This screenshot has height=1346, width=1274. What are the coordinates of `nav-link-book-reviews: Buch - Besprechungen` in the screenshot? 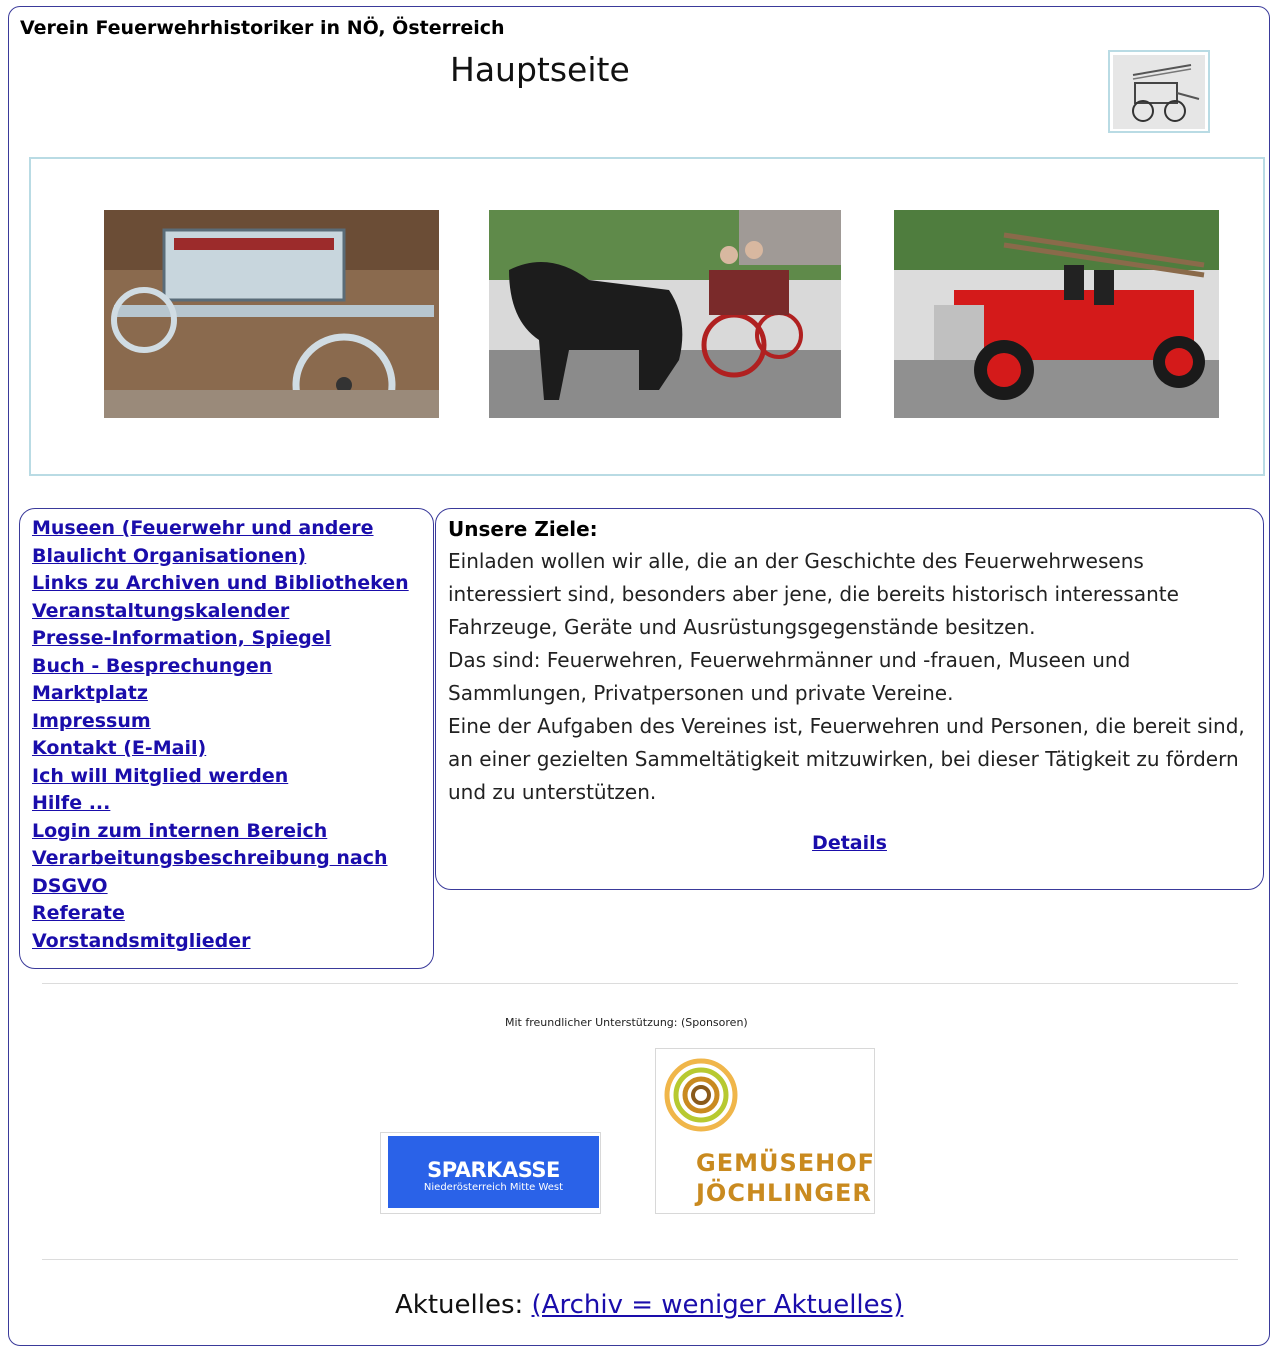 It's located at (226, 667).